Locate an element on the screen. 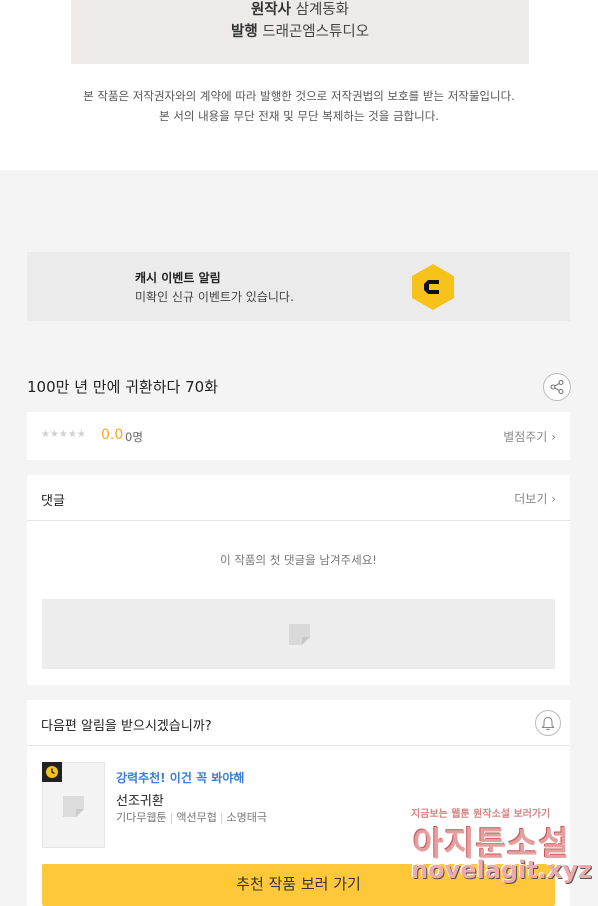 The height and width of the screenshot is (906, 598). copyright-line-2: 본 서의 내용을 무단 전재 및 무단 복제하는 것을 금합니다. is located at coordinates (299, 116).